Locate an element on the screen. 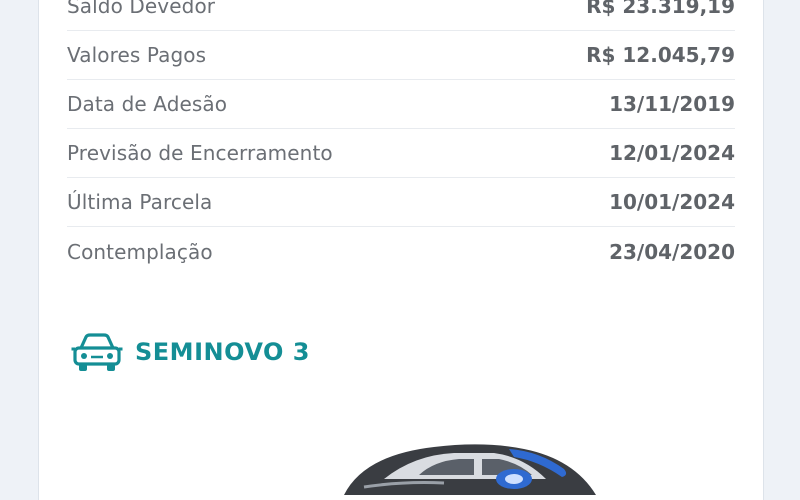  detail-value: R$ 12.045,79 is located at coordinates (660, 55).